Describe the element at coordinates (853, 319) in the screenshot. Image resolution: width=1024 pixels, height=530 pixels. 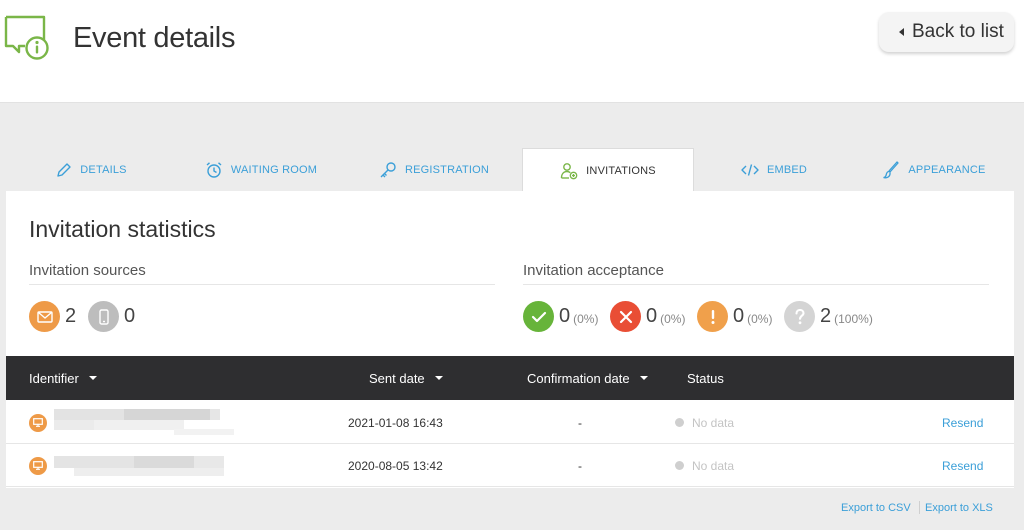
I see `unknown-percent: (100%)` at that location.